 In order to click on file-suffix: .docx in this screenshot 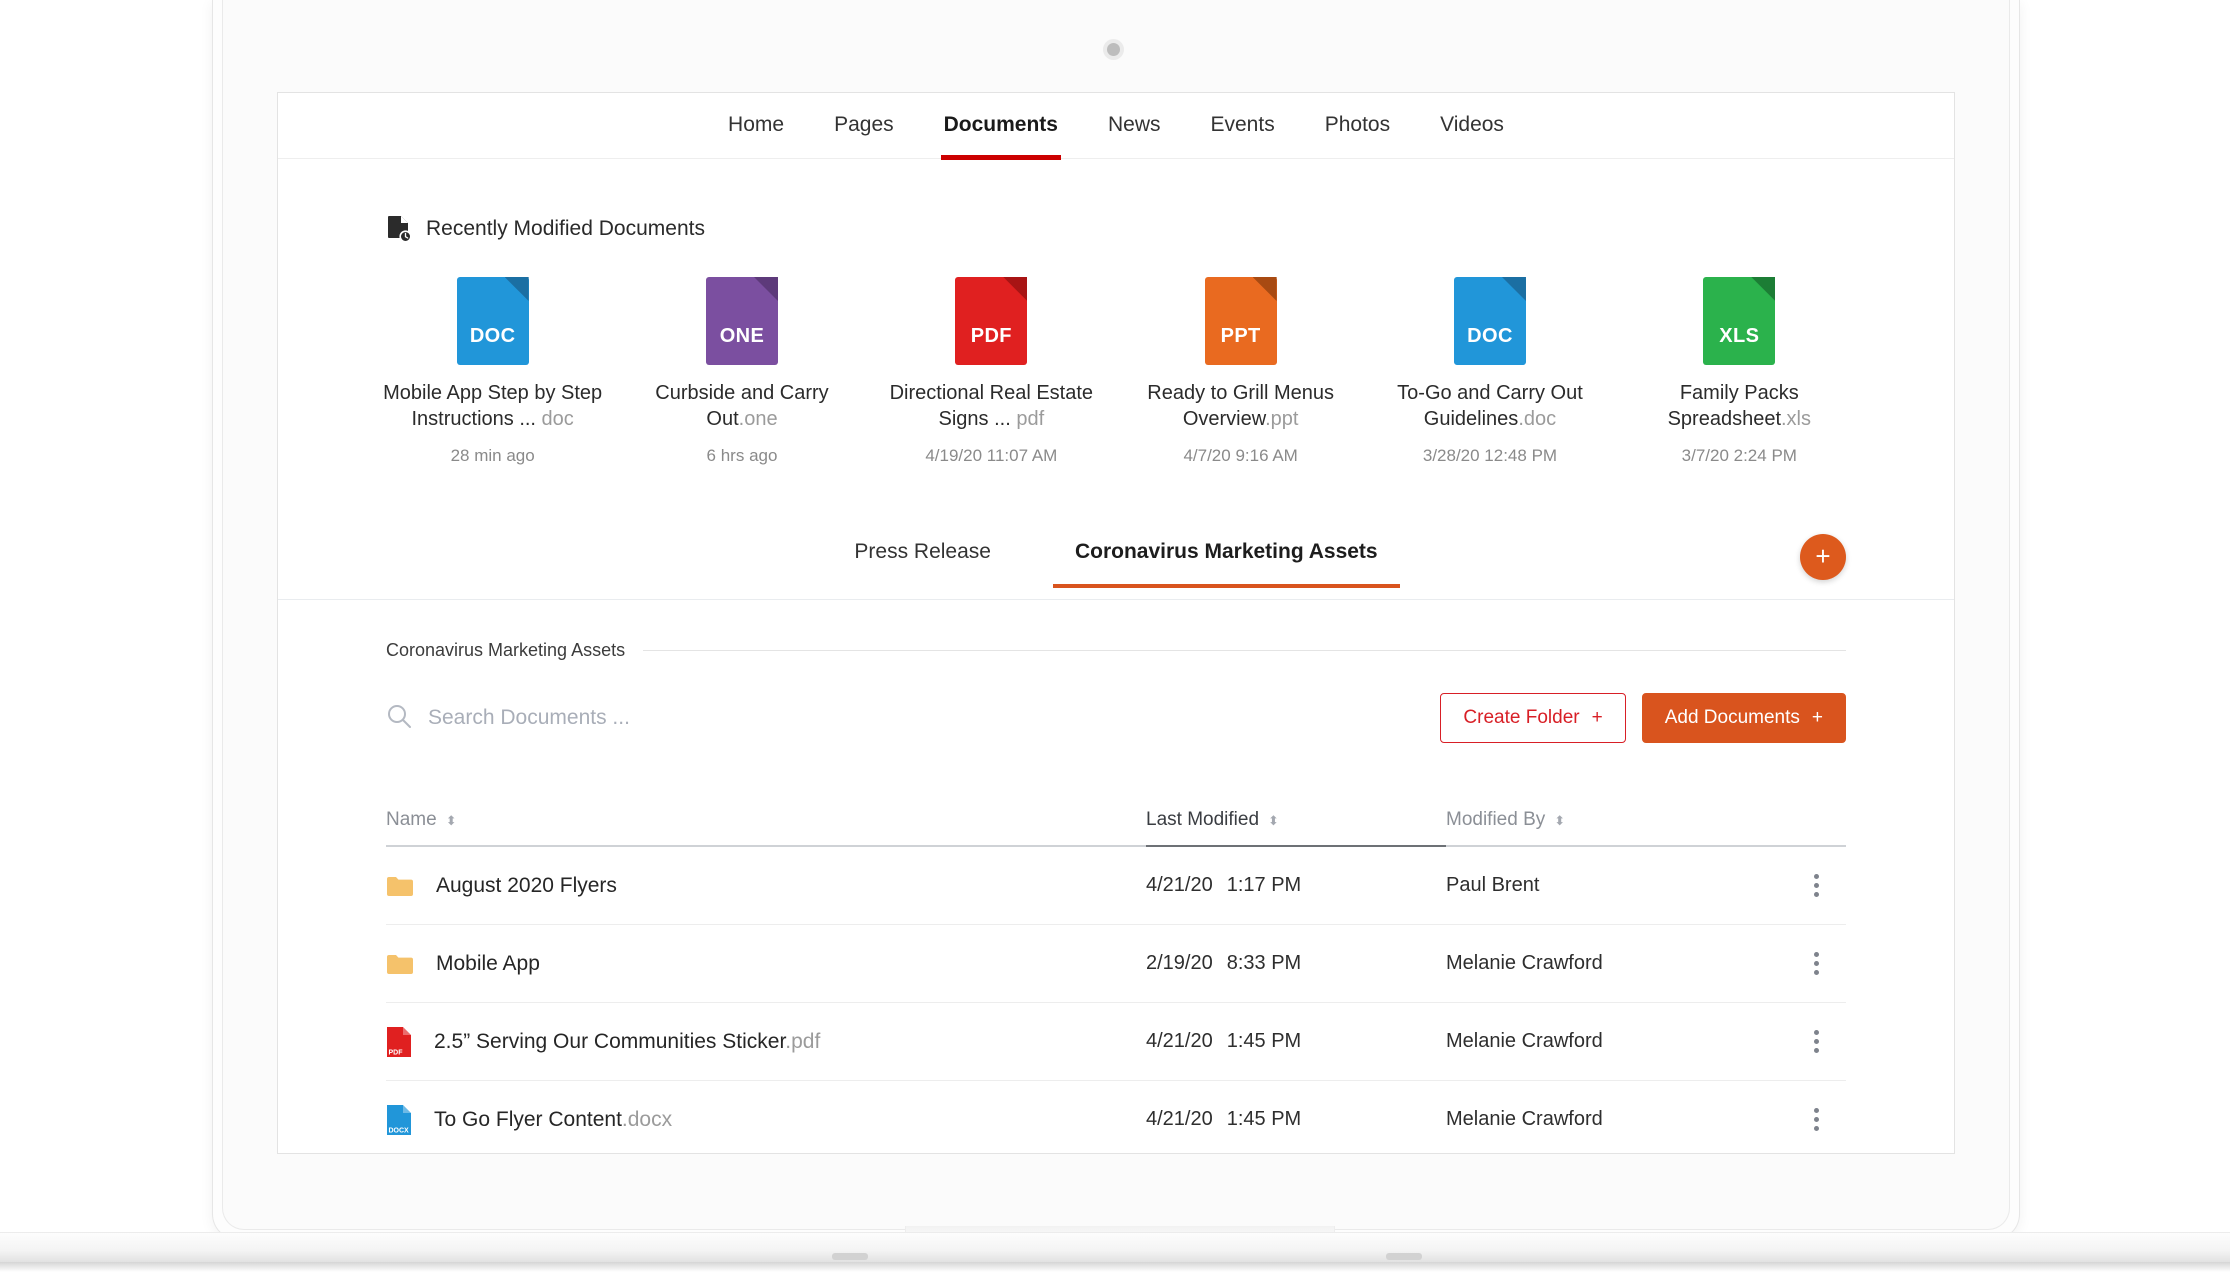, I will do `click(647, 1119)`.